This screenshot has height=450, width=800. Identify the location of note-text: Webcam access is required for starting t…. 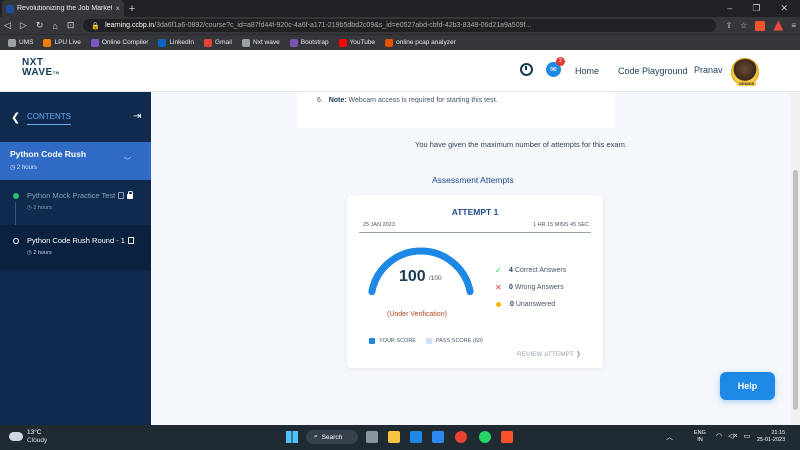
(422, 100).